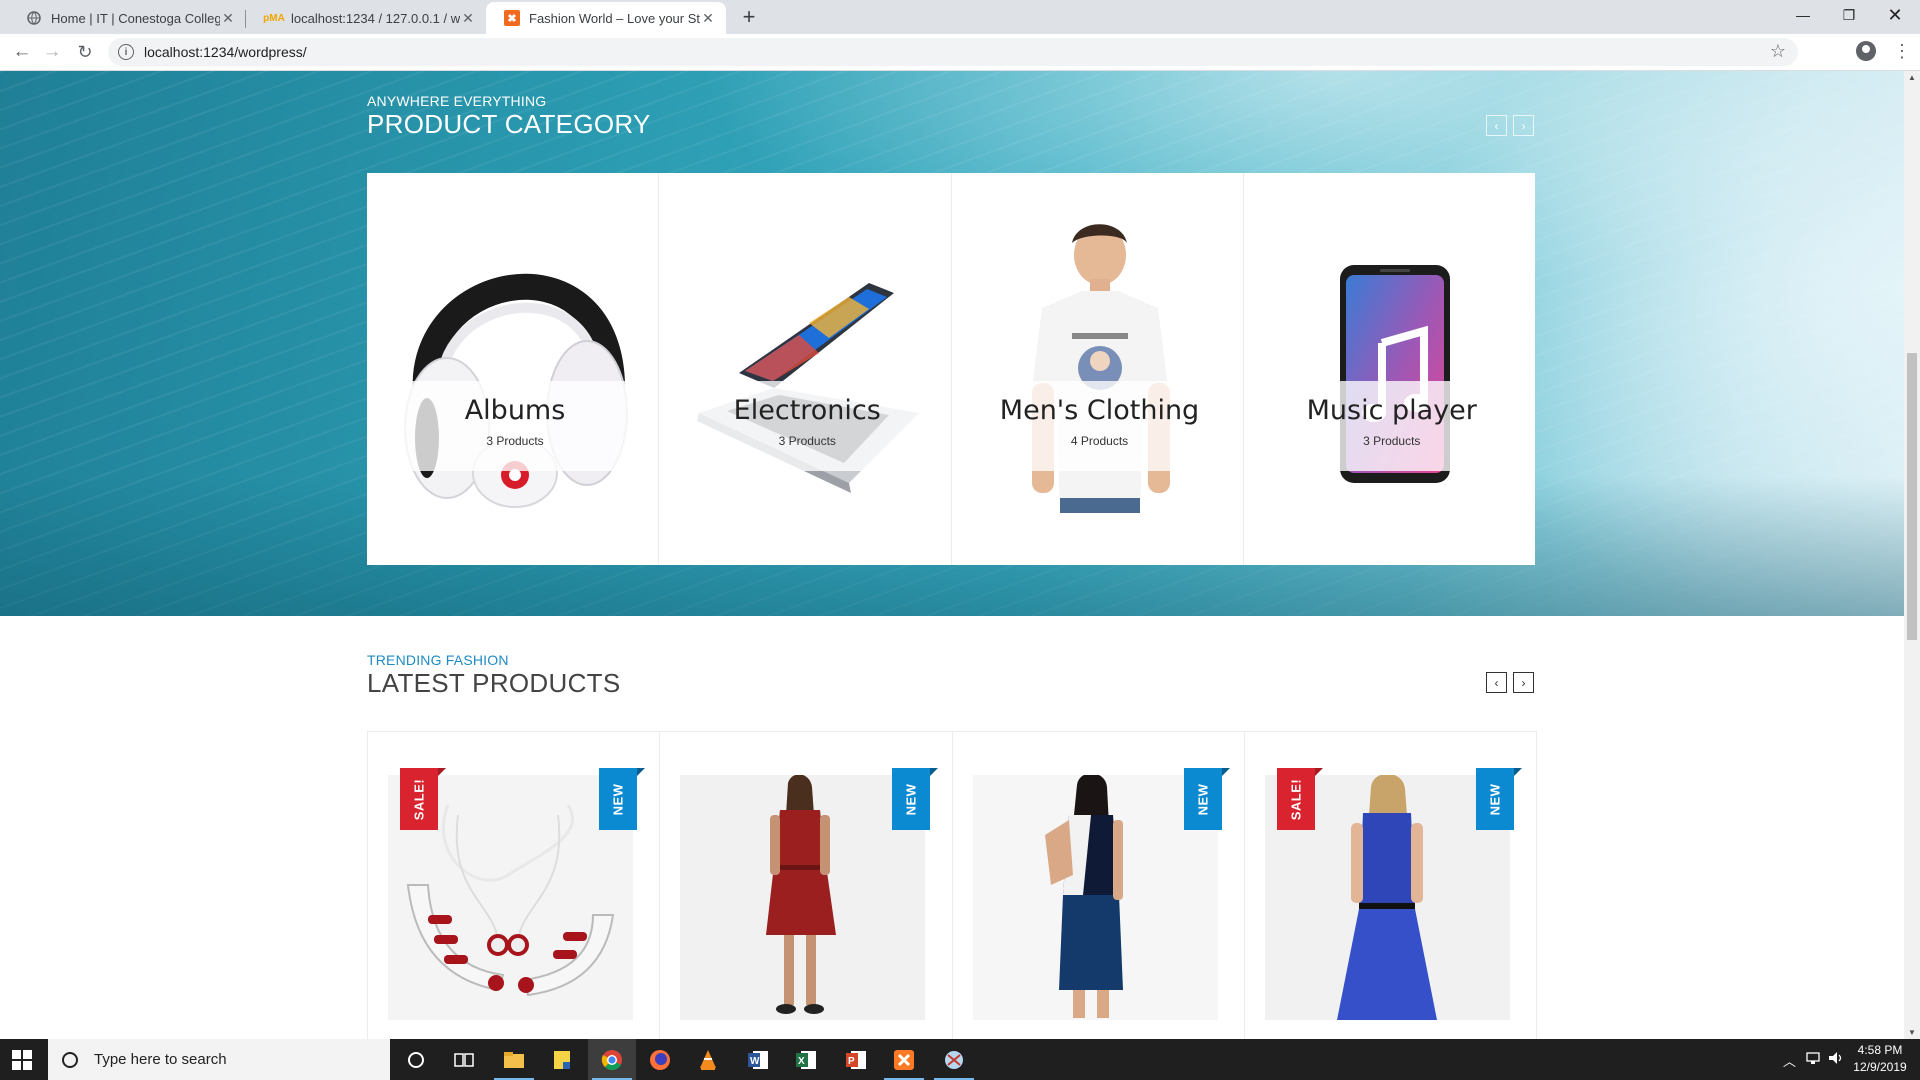 This screenshot has width=1920, height=1080. What do you see at coordinates (1836, 1059) in the screenshot?
I see `volume-icon` at bounding box center [1836, 1059].